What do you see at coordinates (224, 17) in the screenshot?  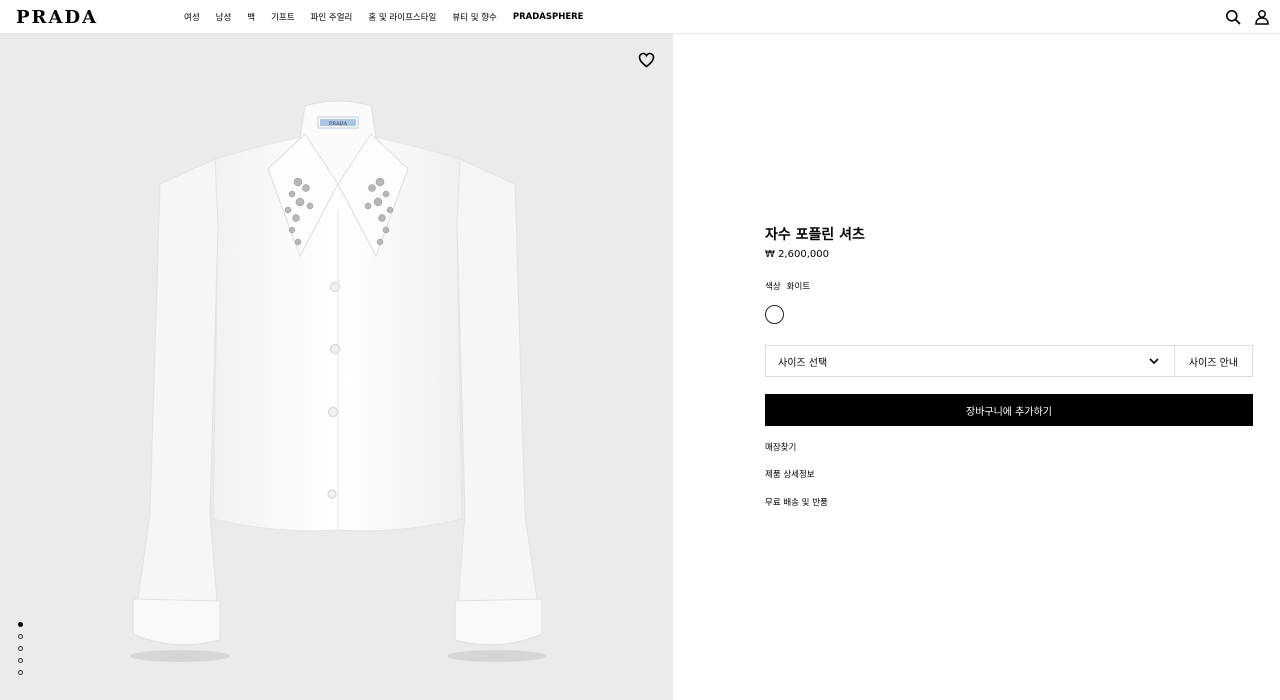 I see `nav-item-men: 남성` at bounding box center [224, 17].